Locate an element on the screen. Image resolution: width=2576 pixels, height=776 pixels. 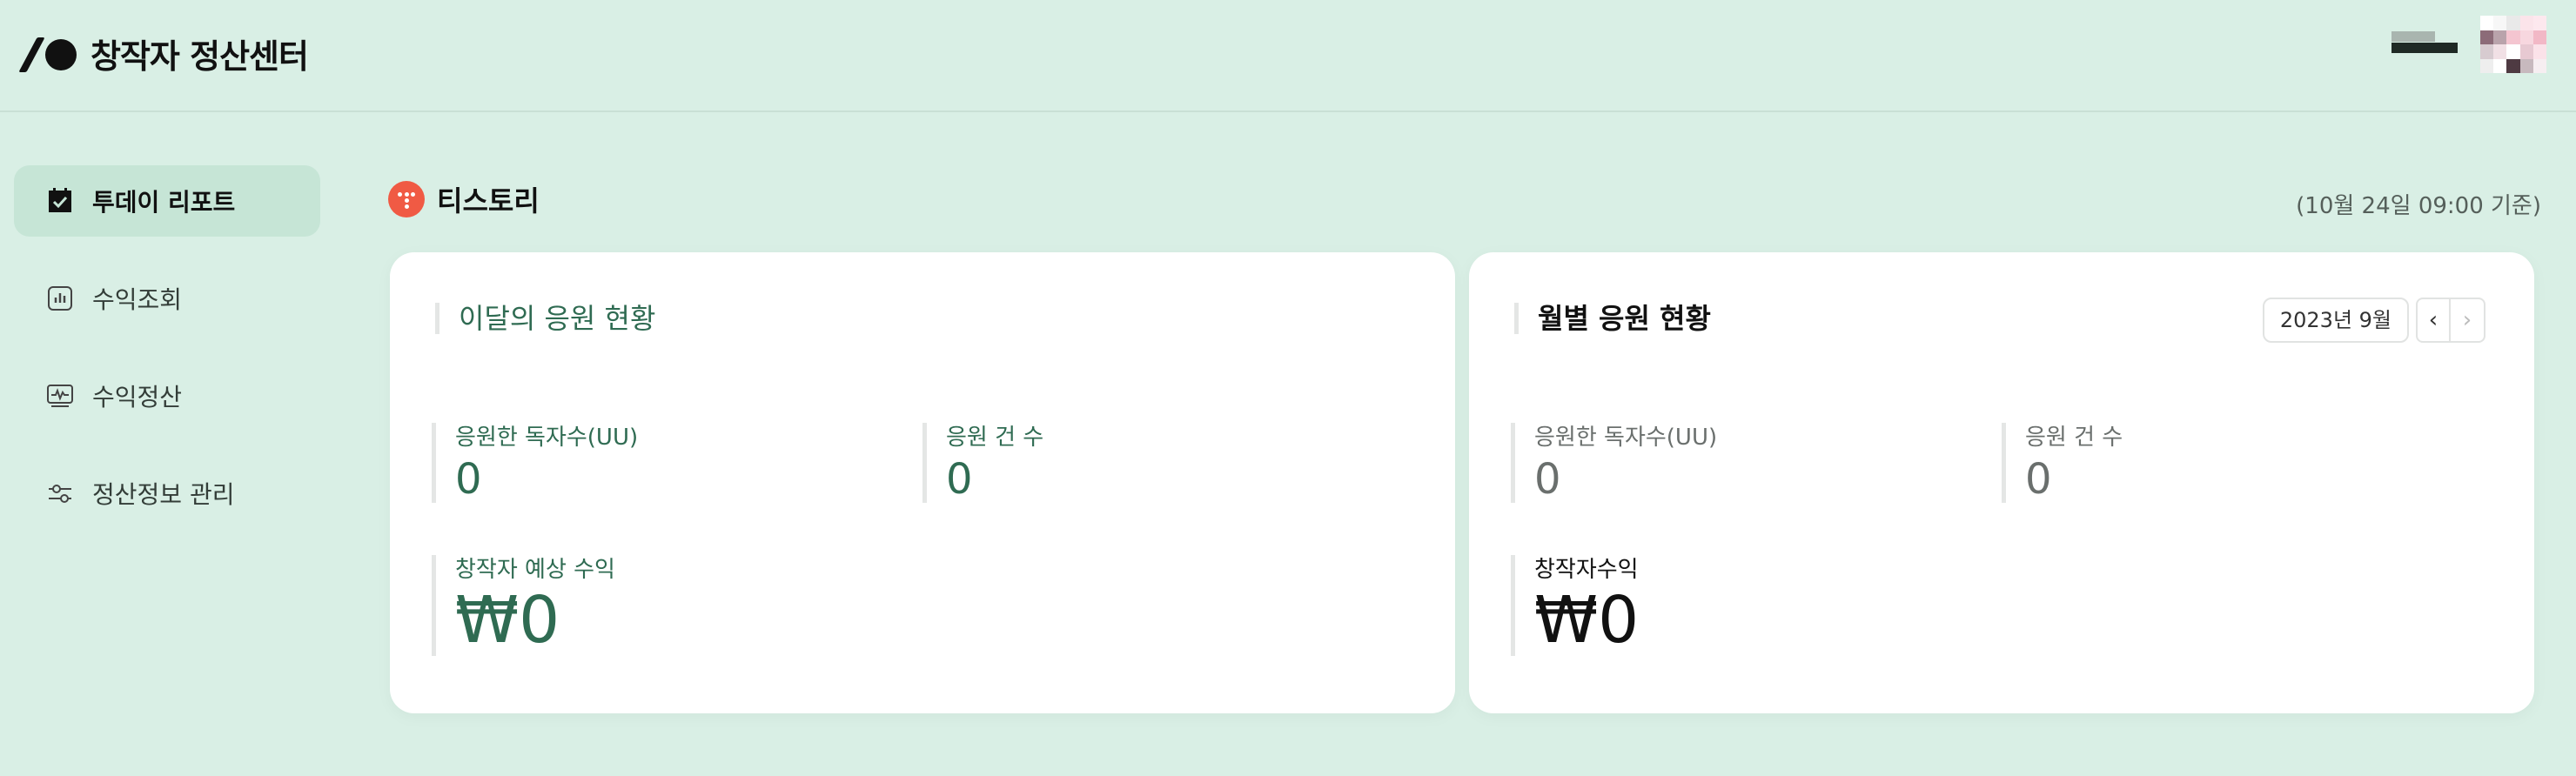
sidebar-item-today-report: 투데이 리포트 is located at coordinates (167, 201).